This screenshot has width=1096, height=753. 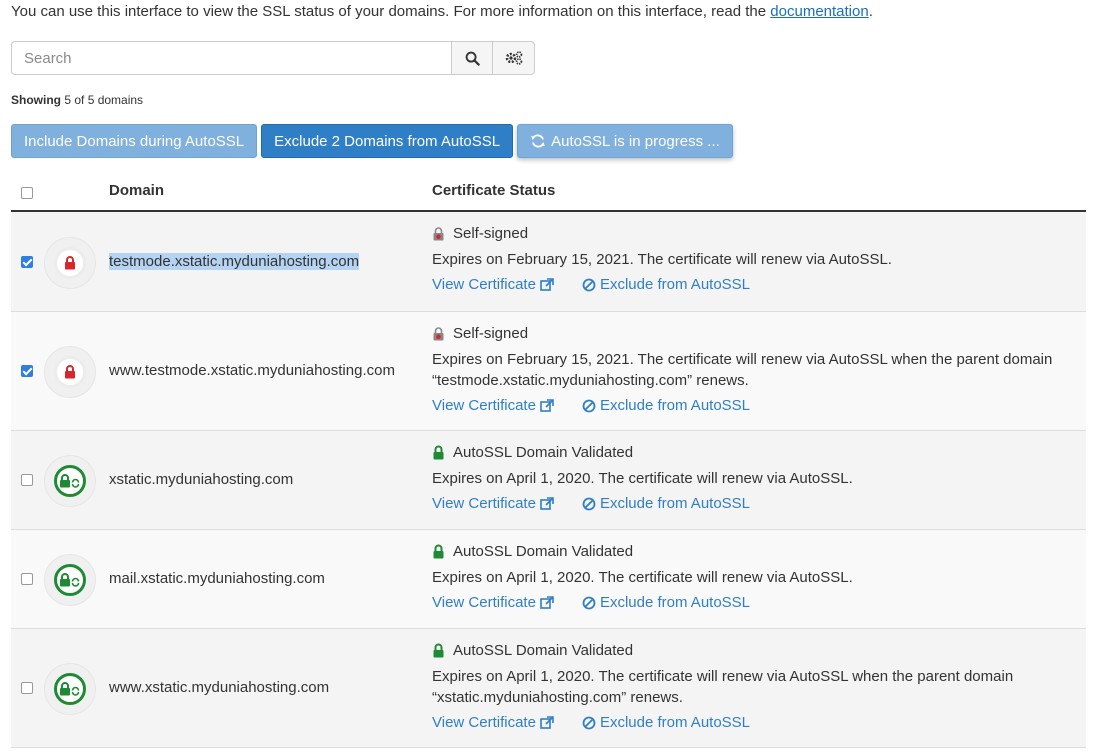 I want to click on include-domains-button: Include Domains during AutoSSL, so click(x=134, y=141).